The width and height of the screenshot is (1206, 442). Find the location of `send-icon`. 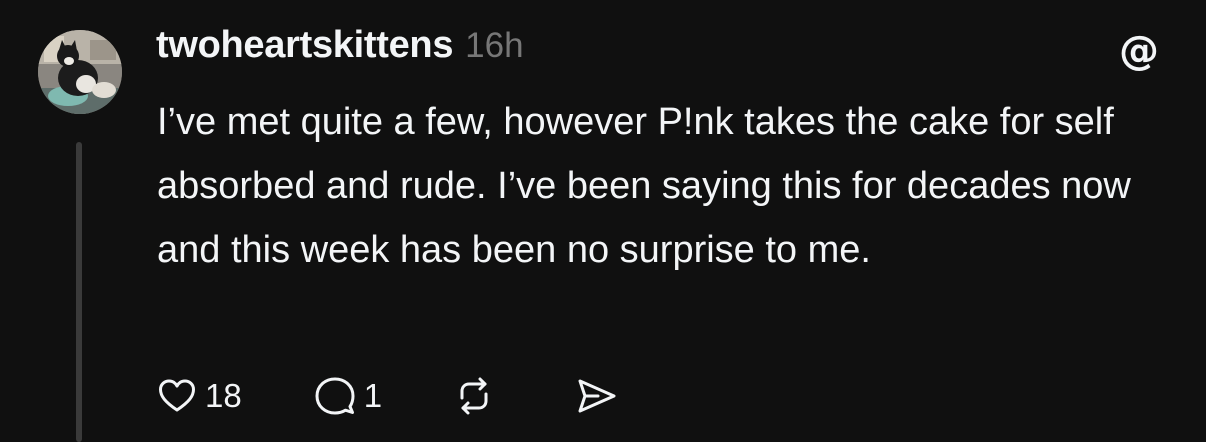

send-icon is located at coordinates (597, 396).